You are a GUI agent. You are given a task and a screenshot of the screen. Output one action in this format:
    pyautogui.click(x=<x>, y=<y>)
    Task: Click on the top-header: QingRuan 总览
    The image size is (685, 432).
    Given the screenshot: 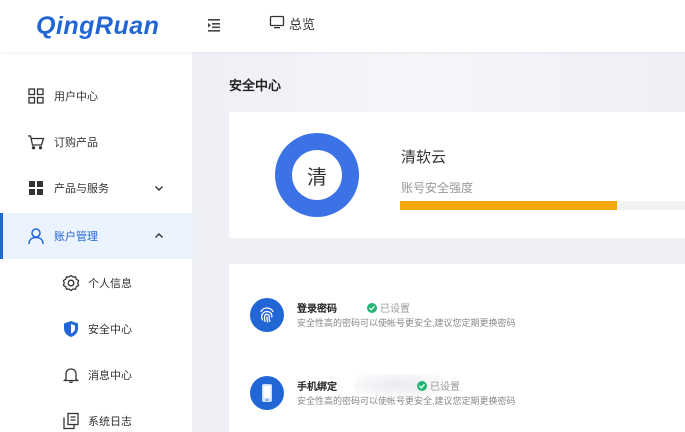 What is the action you would take?
    pyautogui.click(x=342, y=26)
    